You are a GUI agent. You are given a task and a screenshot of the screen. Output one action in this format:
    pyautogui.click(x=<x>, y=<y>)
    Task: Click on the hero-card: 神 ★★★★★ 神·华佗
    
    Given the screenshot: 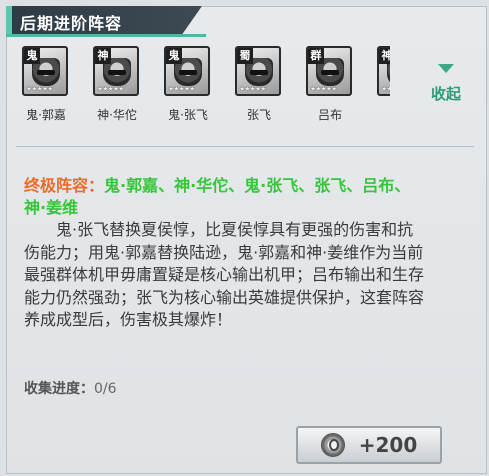 What is the action you would take?
    pyautogui.click(x=119, y=84)
    